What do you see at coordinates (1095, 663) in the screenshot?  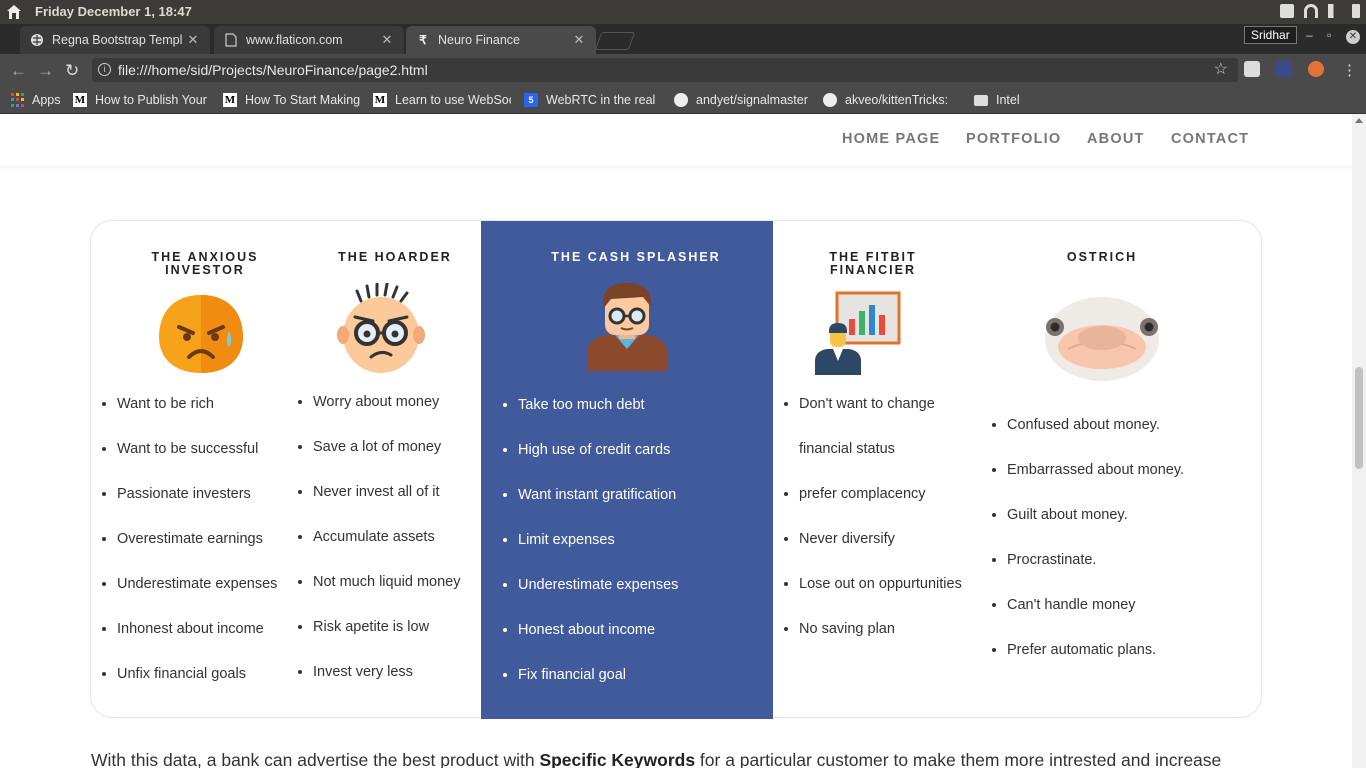 I see `list-item: Prefer automatic plans.` at bounding box center [1095, 663].